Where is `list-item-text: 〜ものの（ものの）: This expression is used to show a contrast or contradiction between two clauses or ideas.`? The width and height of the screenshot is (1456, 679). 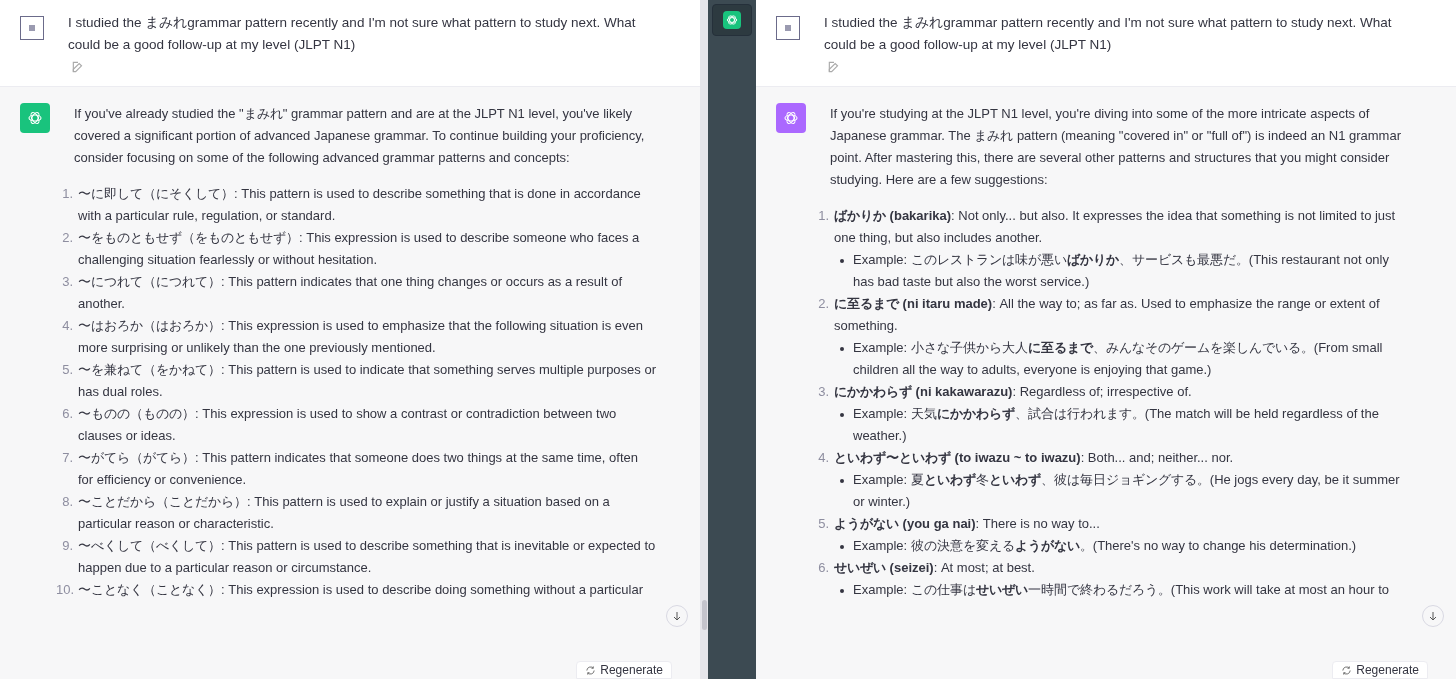 list-item-text: 〜ものの（ものの）: This expression is used to show a contrast or contradiction between two clauses or ideas. is located at coordinates (348, 425).